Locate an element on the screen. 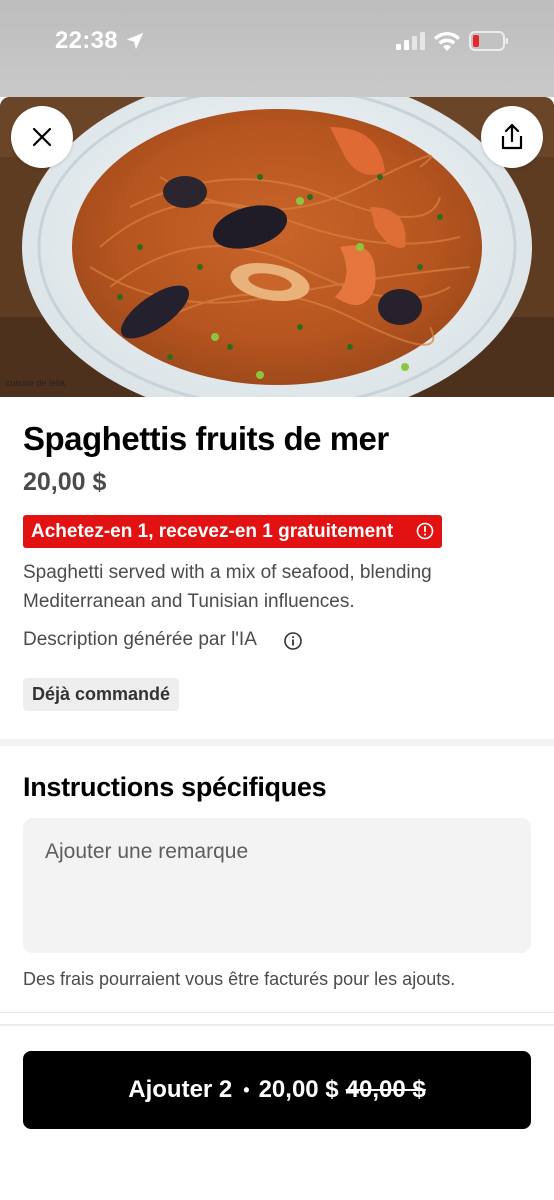  add-button-original-price: 40,00 $ is located at coordinates (385, 1089).